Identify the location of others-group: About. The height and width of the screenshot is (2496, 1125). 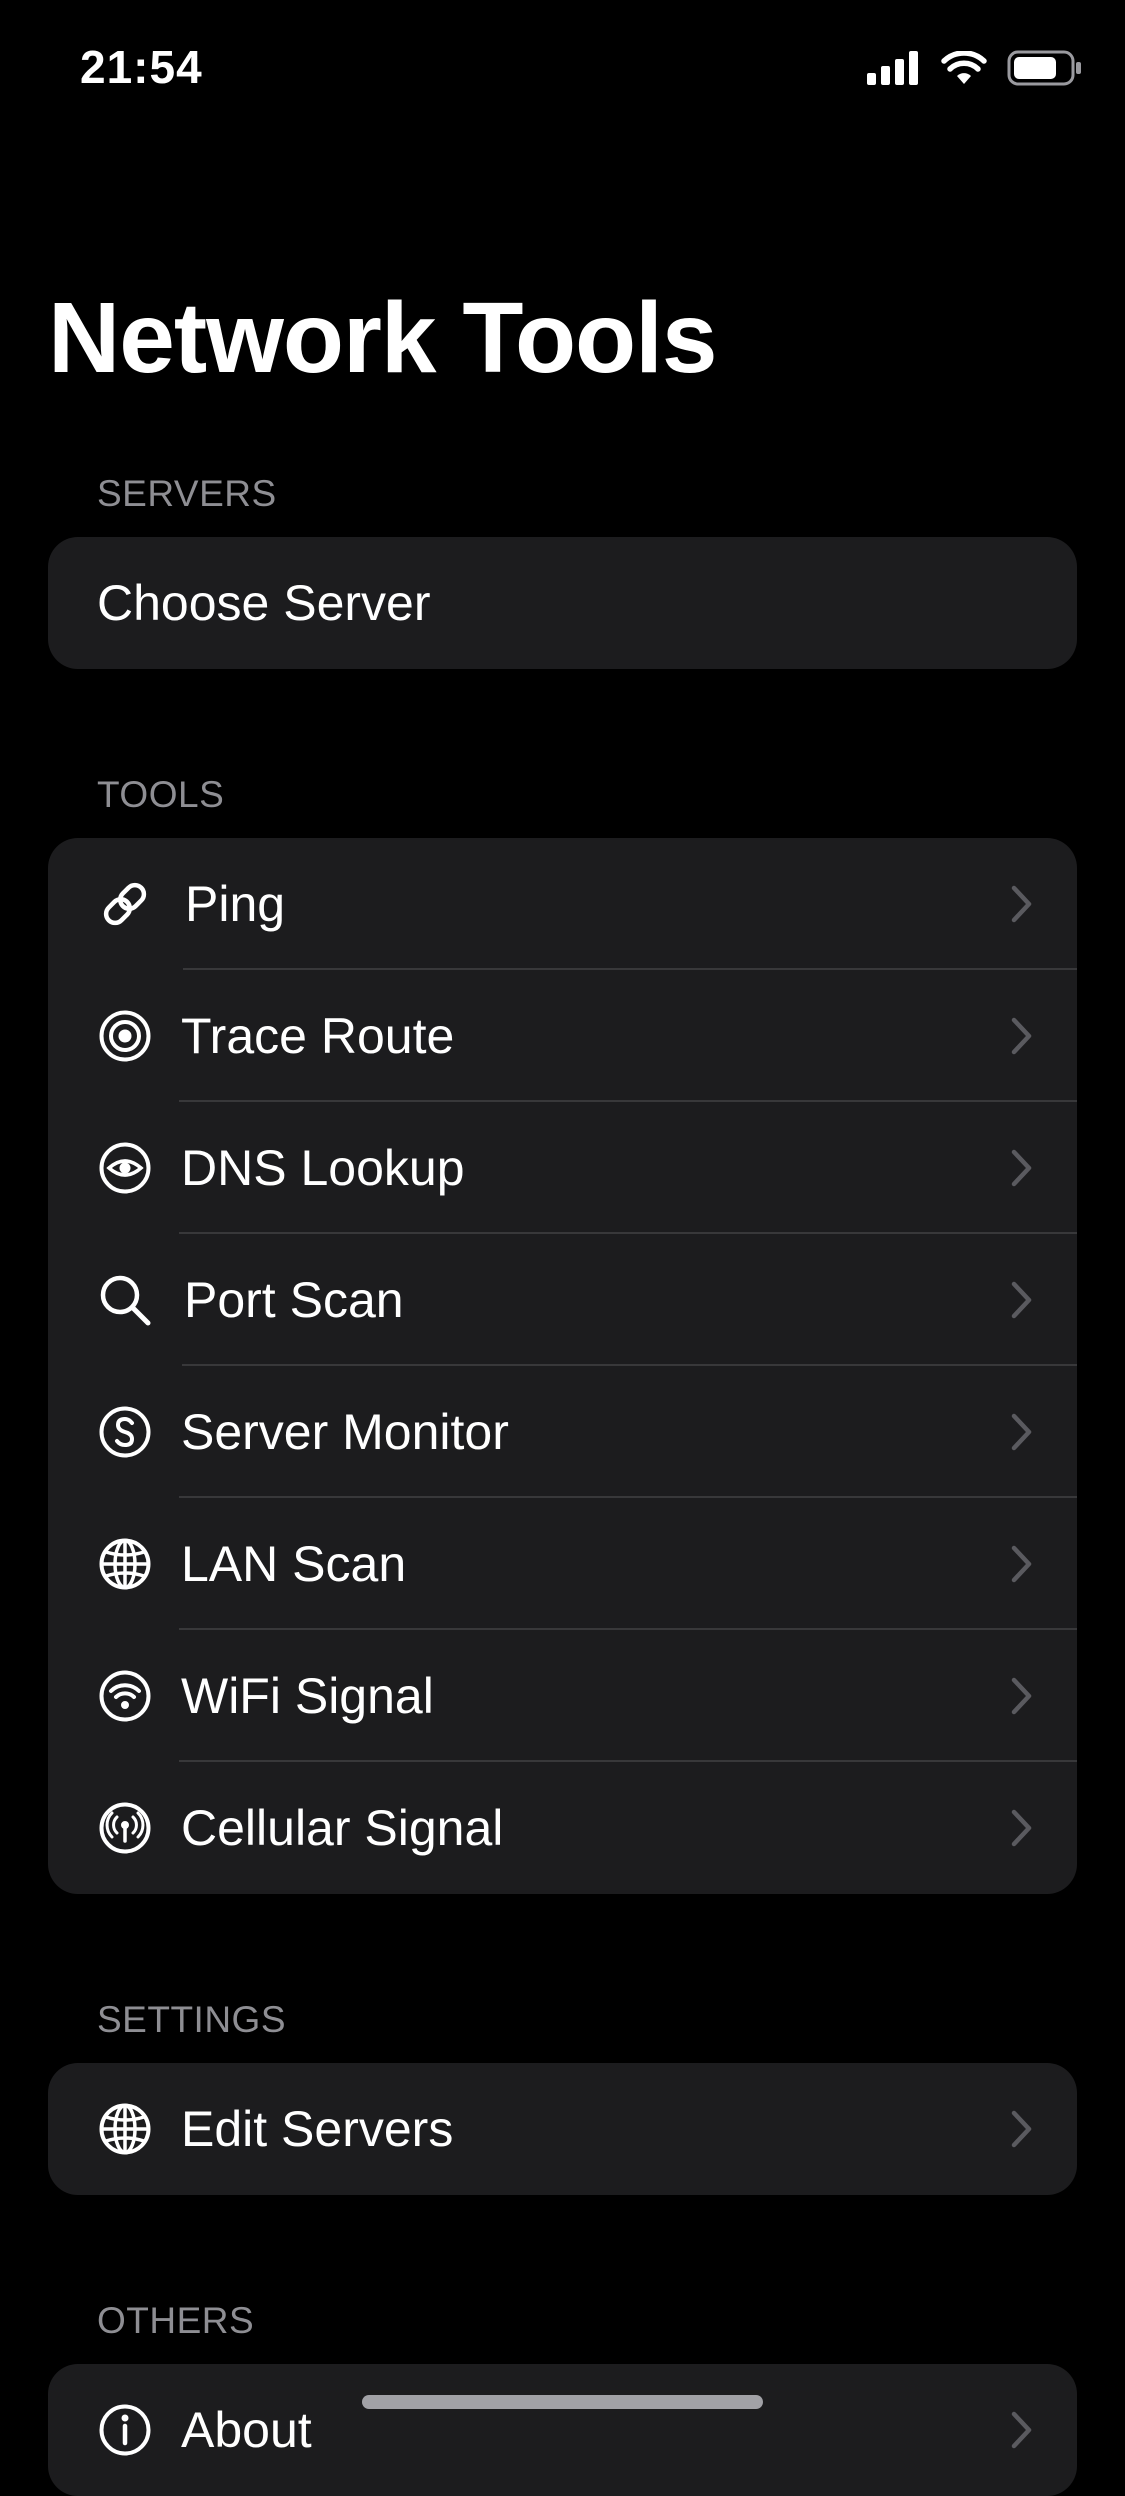
(562, 2430).